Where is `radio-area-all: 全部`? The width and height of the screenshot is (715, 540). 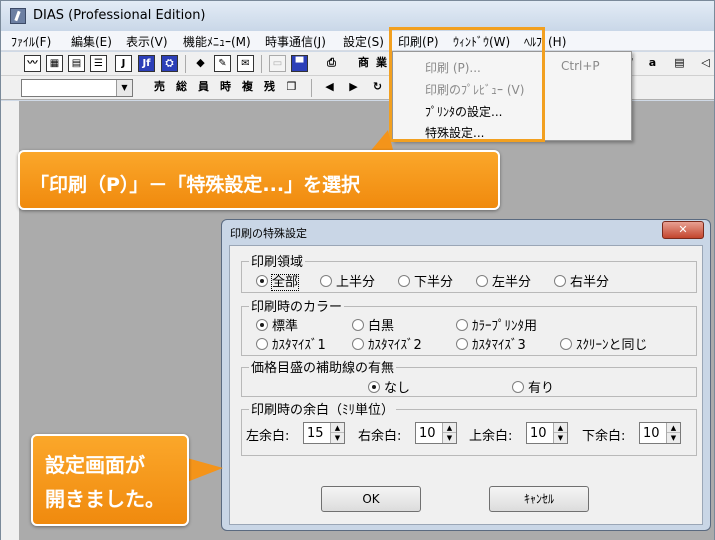 radio-area-all: 全部 is located at coordinates (278, 281).